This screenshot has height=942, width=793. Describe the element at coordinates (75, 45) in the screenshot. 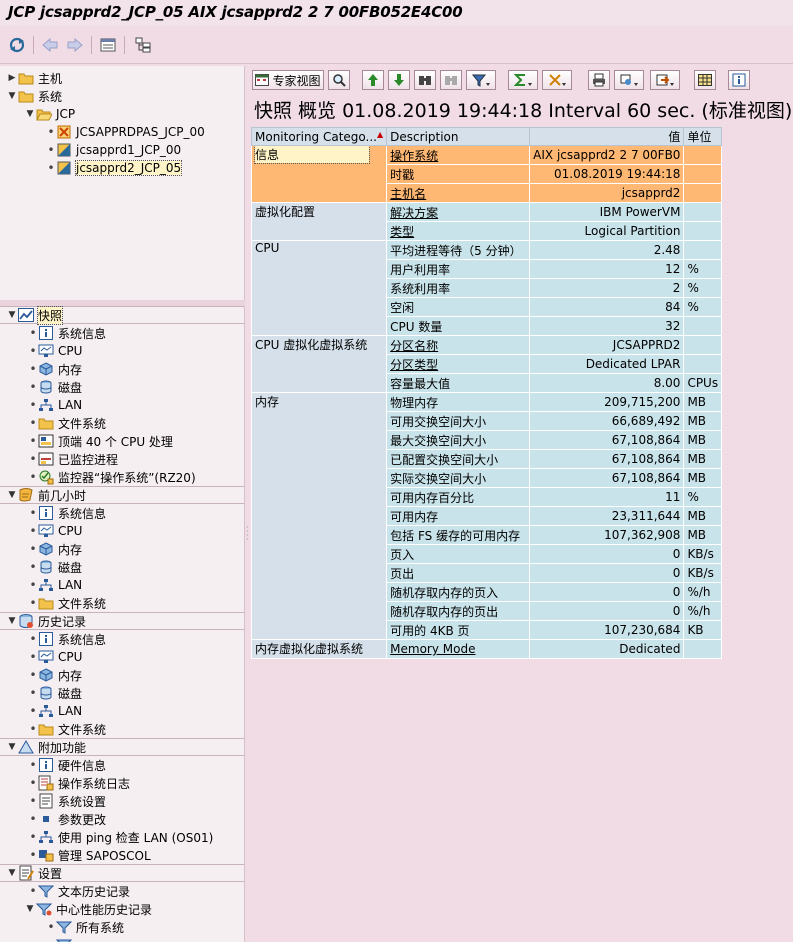

I see `forward-arrow-icon` at that location.